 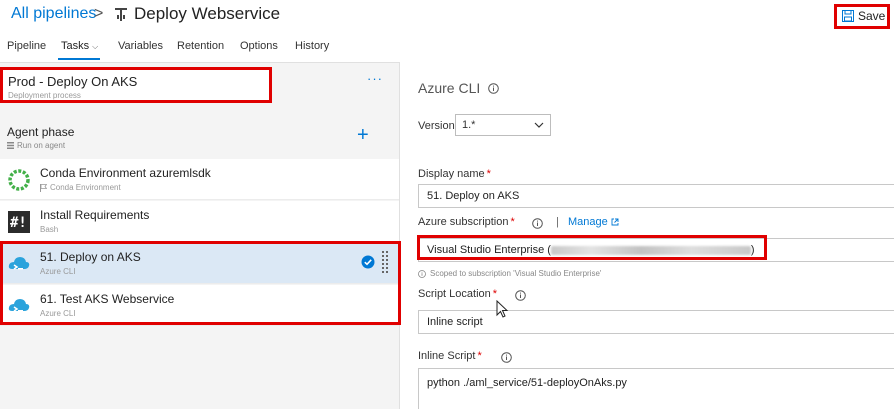 I want to click on display-name-label-text: Display name, so click(x=451, y=174).